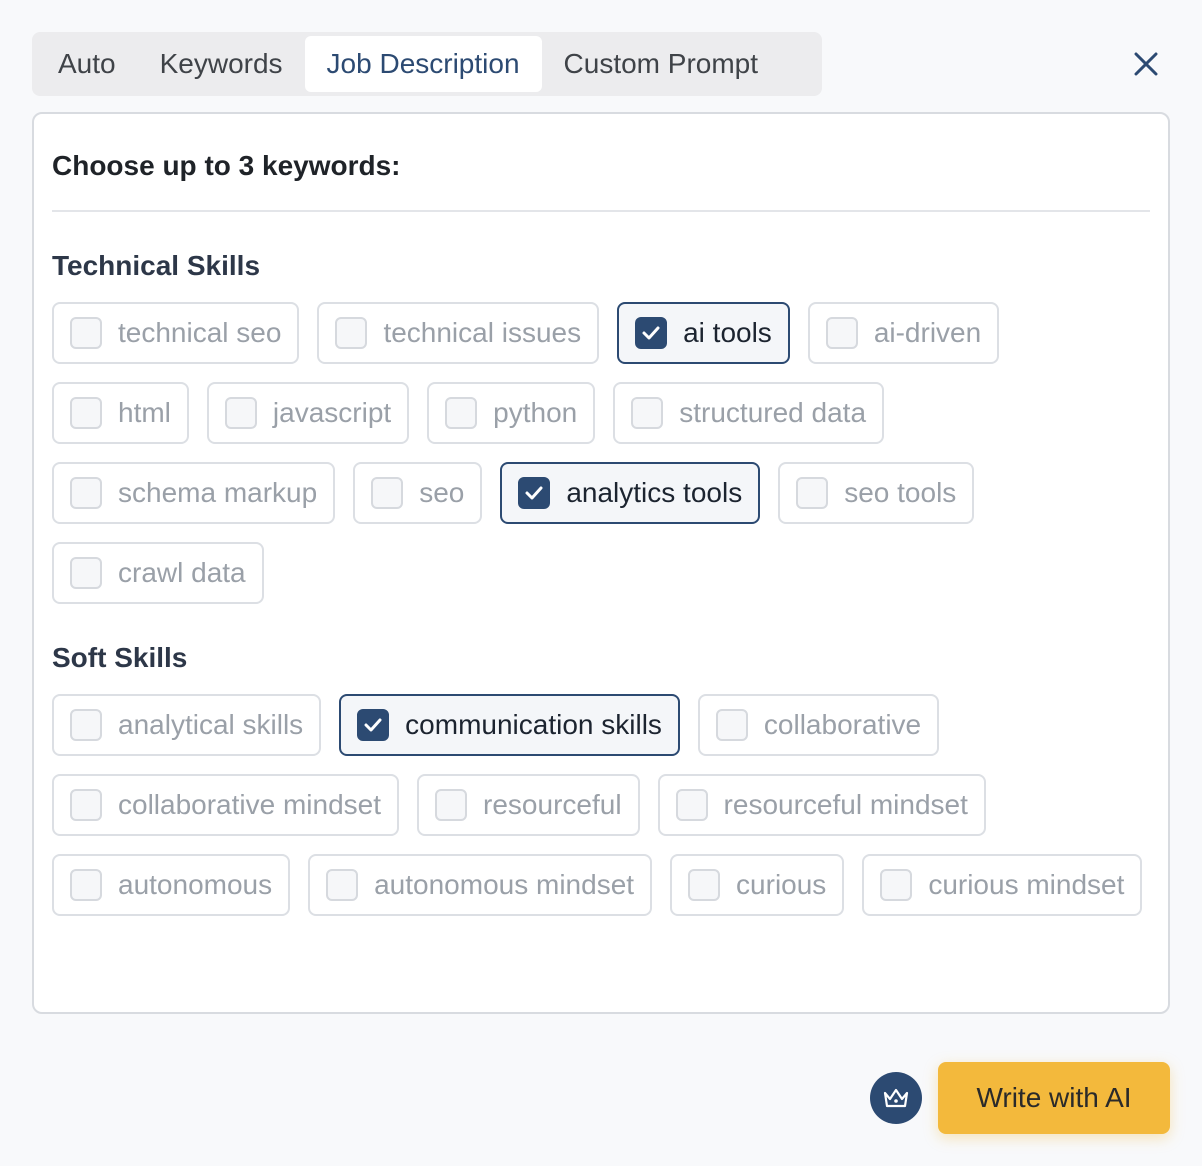 The width and height of the screenshot is (1202, 1166). I want to click on keyword-chip: resourceful, so click(528, 805).